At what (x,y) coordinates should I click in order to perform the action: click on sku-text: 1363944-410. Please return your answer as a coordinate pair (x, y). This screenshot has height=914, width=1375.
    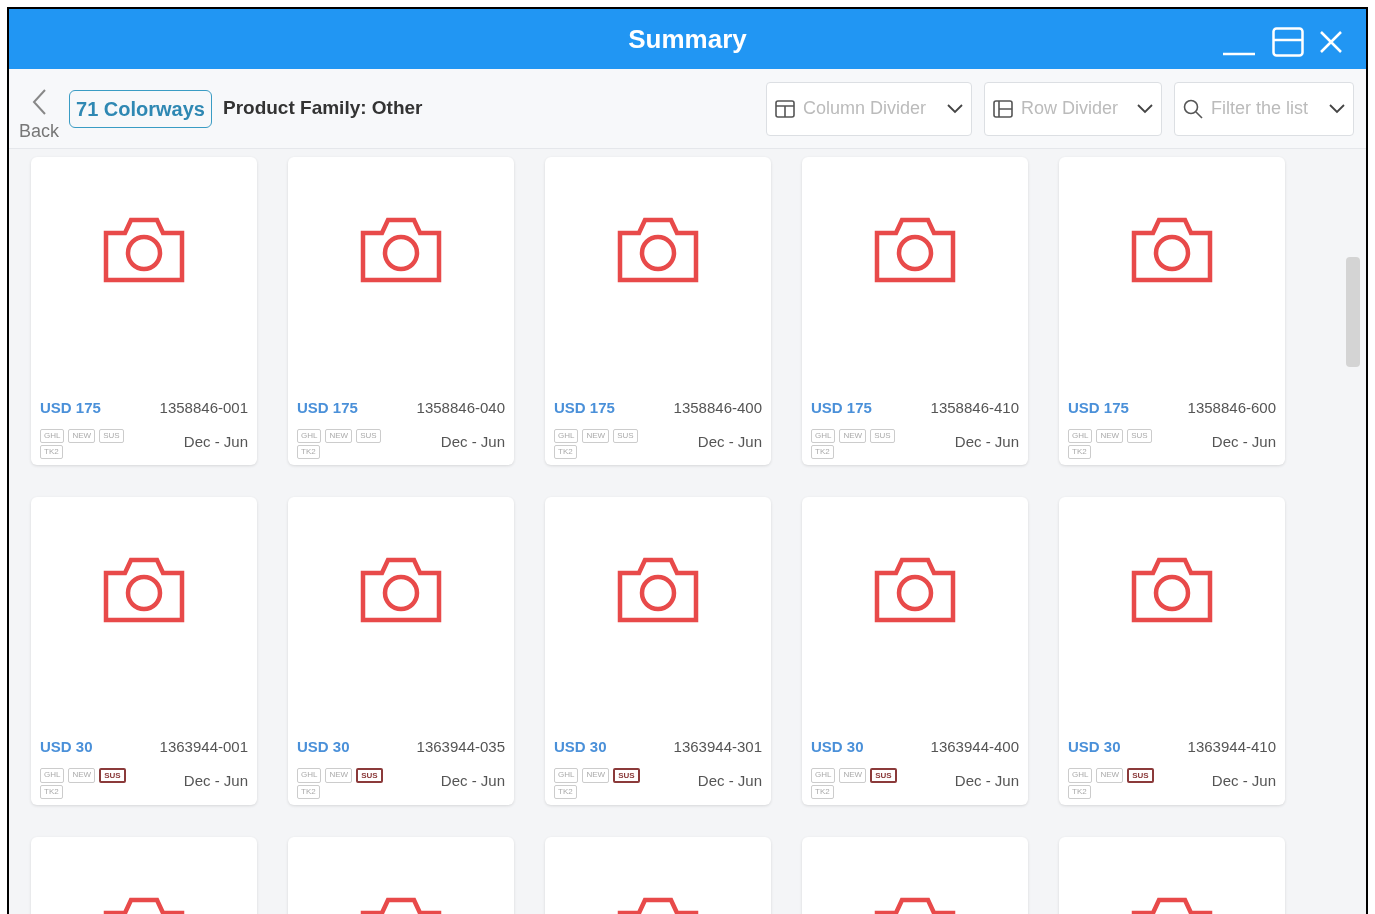
    Looking at the image, I should click on (1231, 746).